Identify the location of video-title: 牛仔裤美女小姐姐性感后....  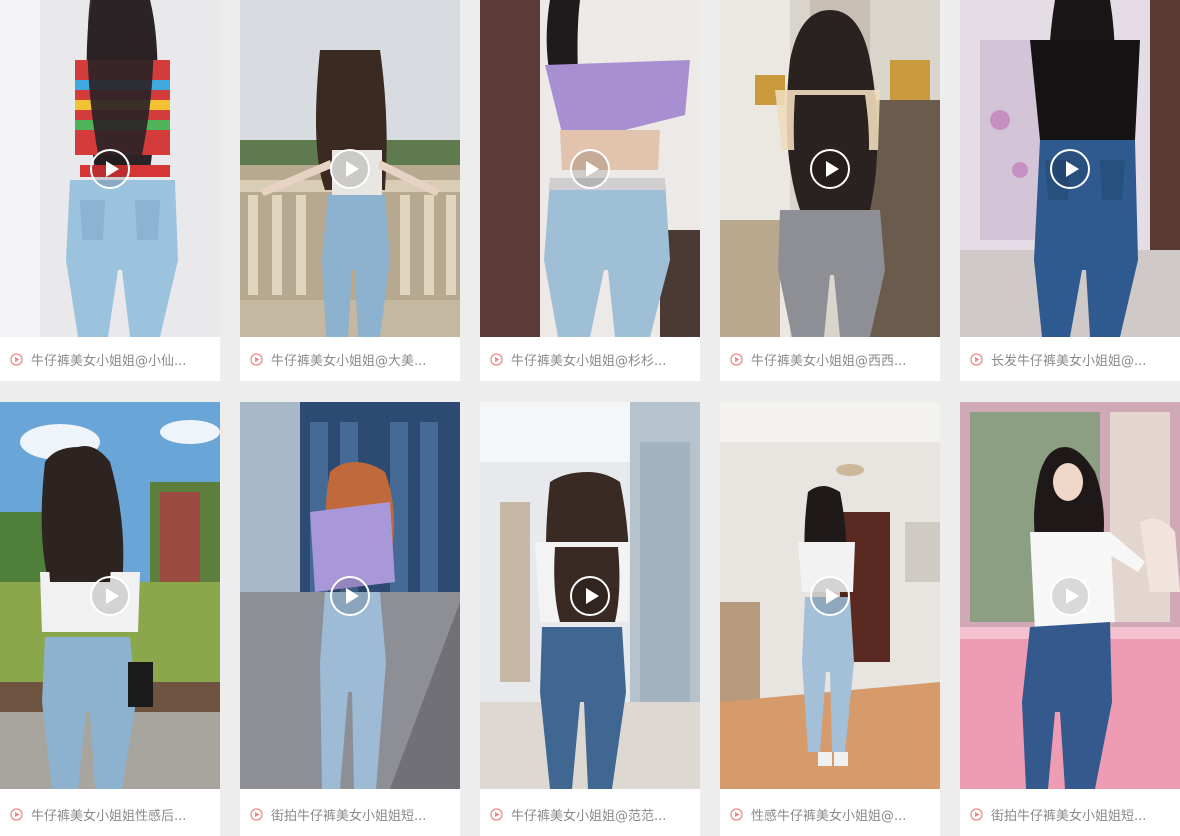
(125, 814).